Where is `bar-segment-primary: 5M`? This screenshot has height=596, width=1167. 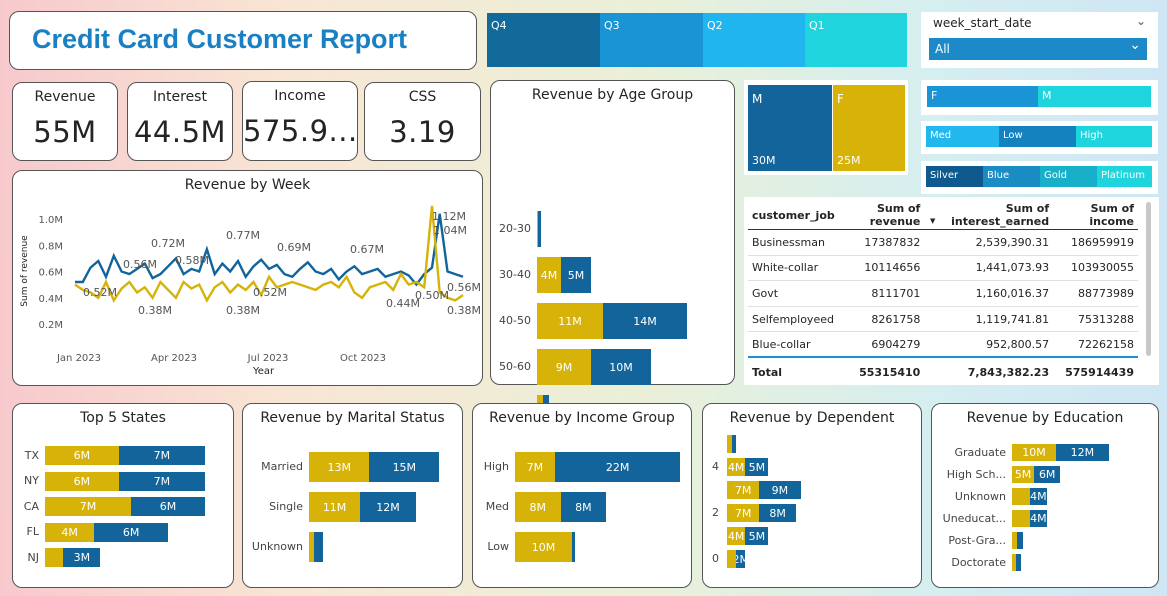 bar-segment-primary: 5M is located at coordinates (1023, 474).